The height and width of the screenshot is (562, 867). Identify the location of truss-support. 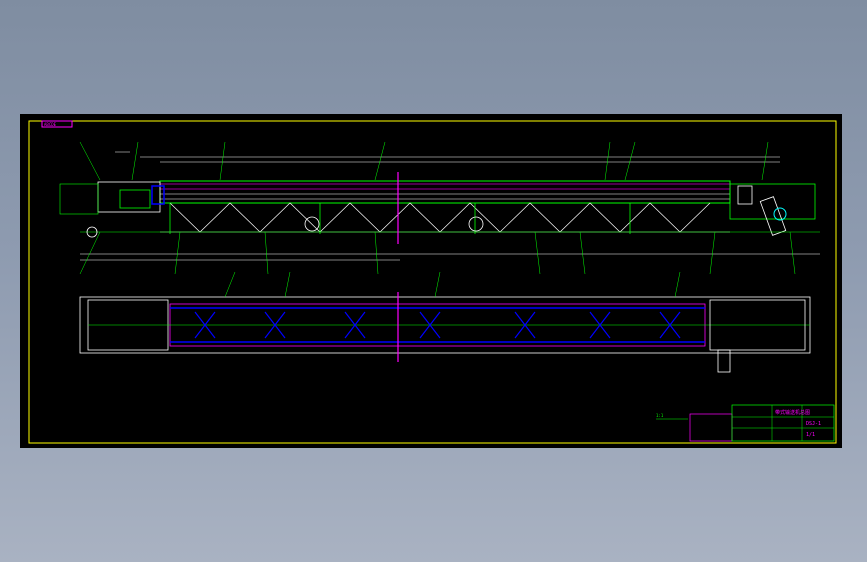
(440, 217).